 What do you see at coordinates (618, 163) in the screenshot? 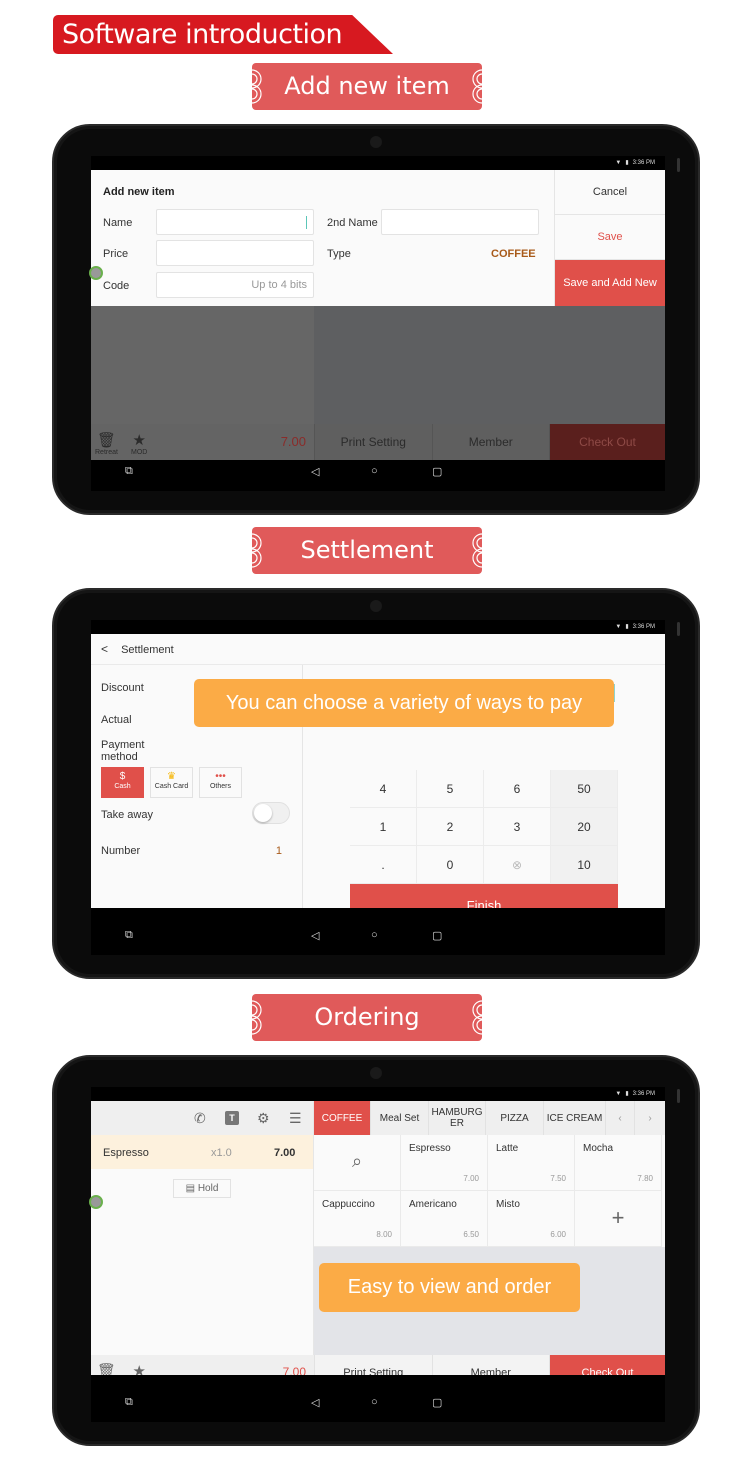
I see `wifi-icon: ▼` at bounding box center [618, 163].